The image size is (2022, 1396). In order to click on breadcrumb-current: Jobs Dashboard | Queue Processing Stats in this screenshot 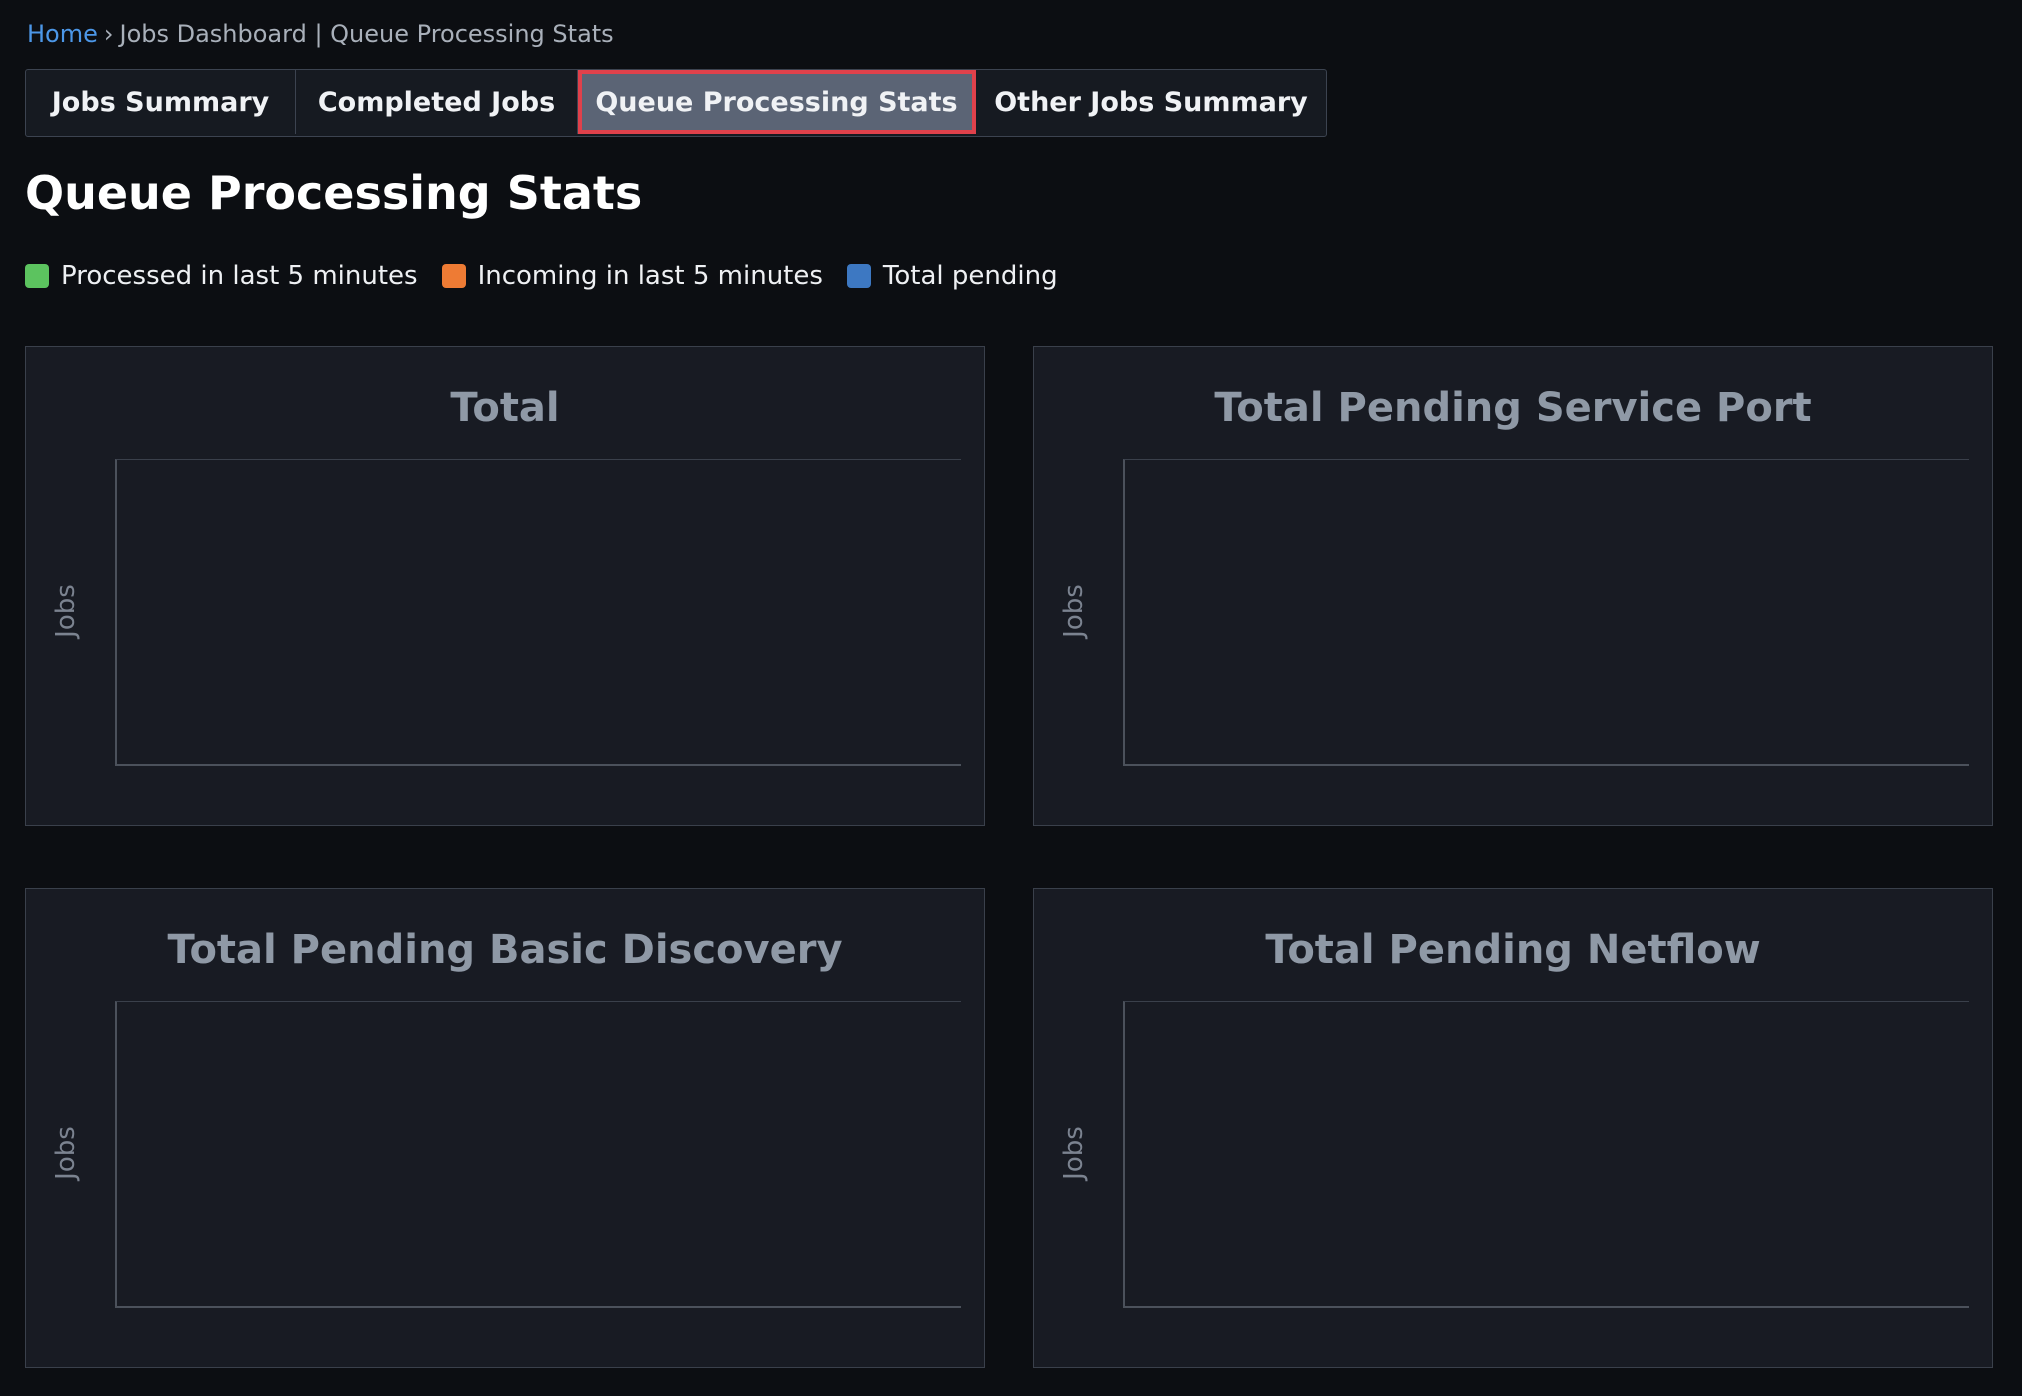, I will do `click(366, 34)`.